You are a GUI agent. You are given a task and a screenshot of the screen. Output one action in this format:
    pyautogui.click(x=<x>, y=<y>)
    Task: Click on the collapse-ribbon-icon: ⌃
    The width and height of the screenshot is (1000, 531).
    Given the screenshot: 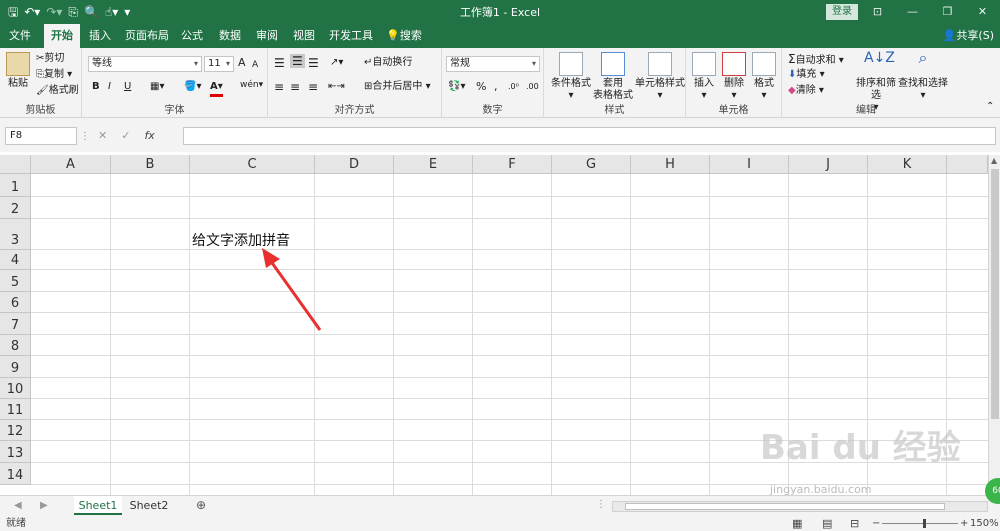 What is the action you would take?
    pyautogui.click(x=990, y=107)
    